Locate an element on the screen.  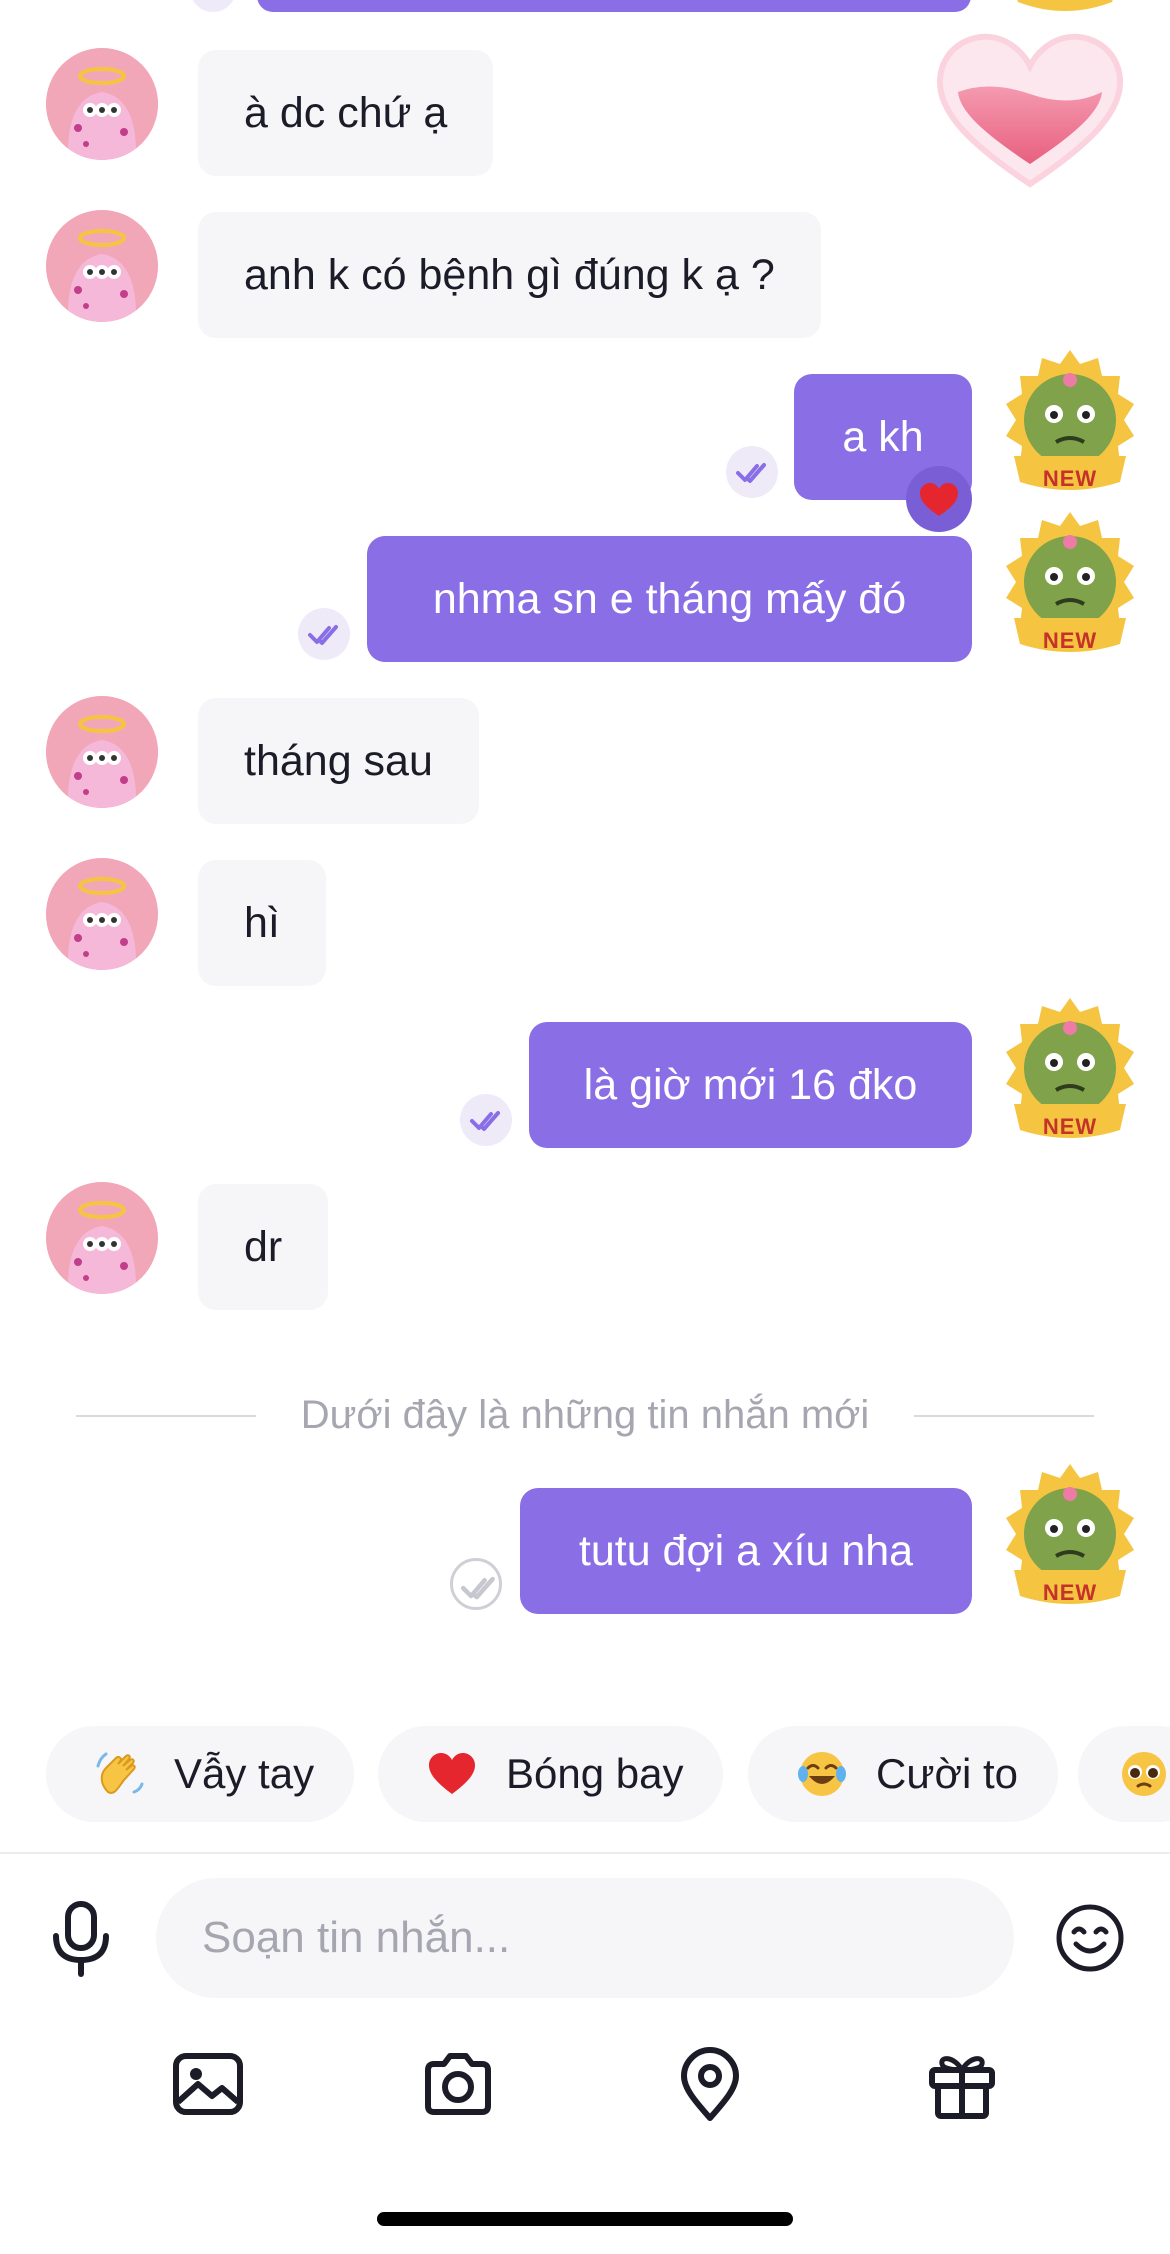
quick-reaction-wave: Vẫy tay is located at coordinates (200, 1774).